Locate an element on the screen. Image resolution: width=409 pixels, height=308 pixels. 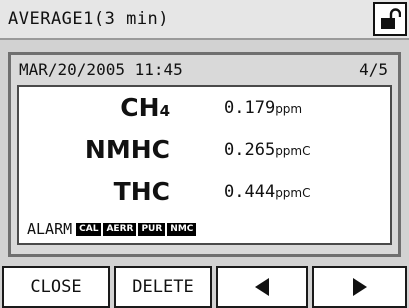
alarm-row: ALARM CAL AERR PUR NMC is located at coordinates (112, 229).